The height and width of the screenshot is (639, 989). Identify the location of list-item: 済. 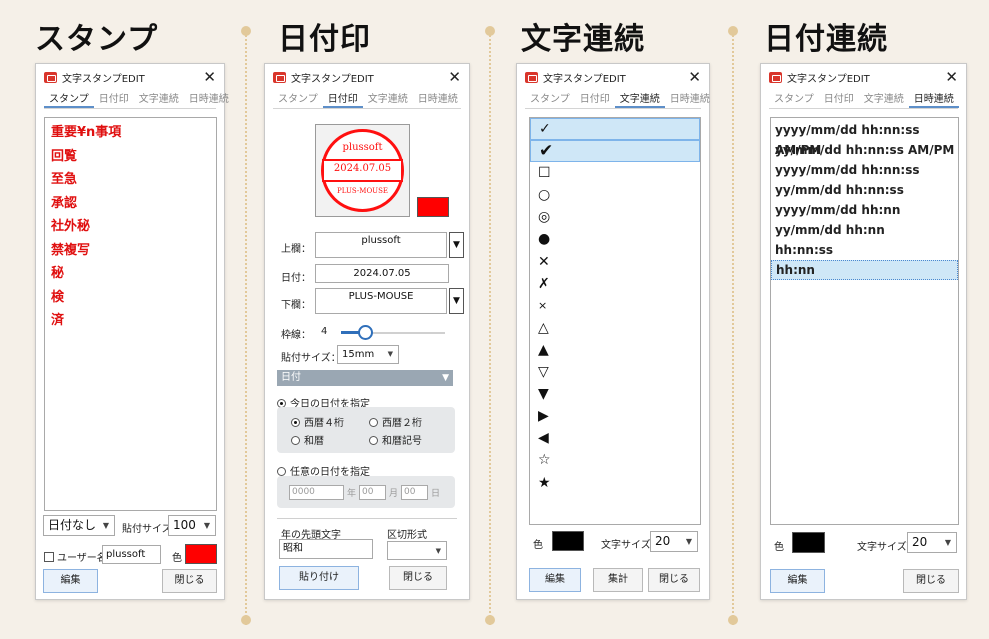
(130, 321).